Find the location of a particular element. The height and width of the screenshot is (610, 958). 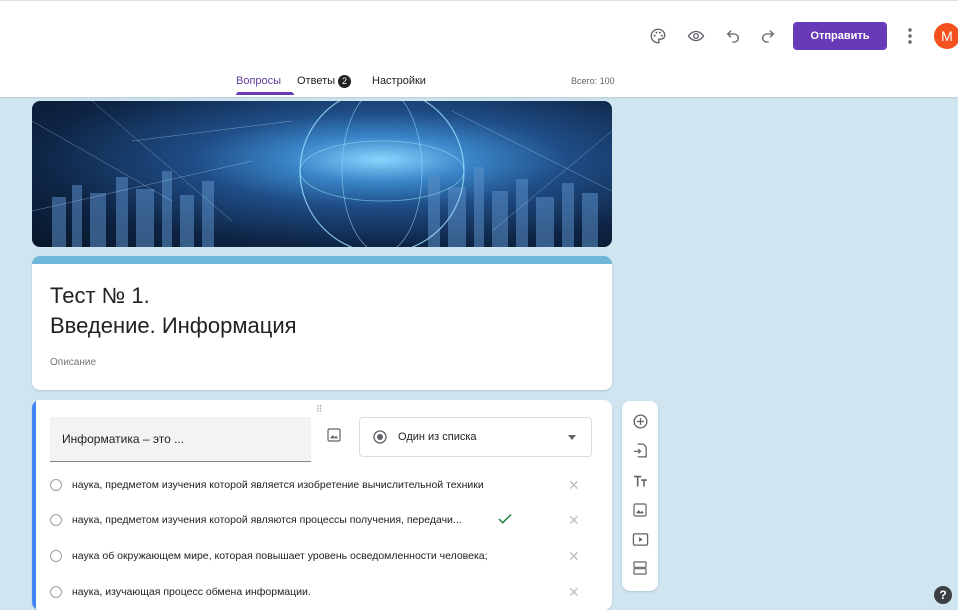

import-questions-icon is located at coordinates (640, 450).